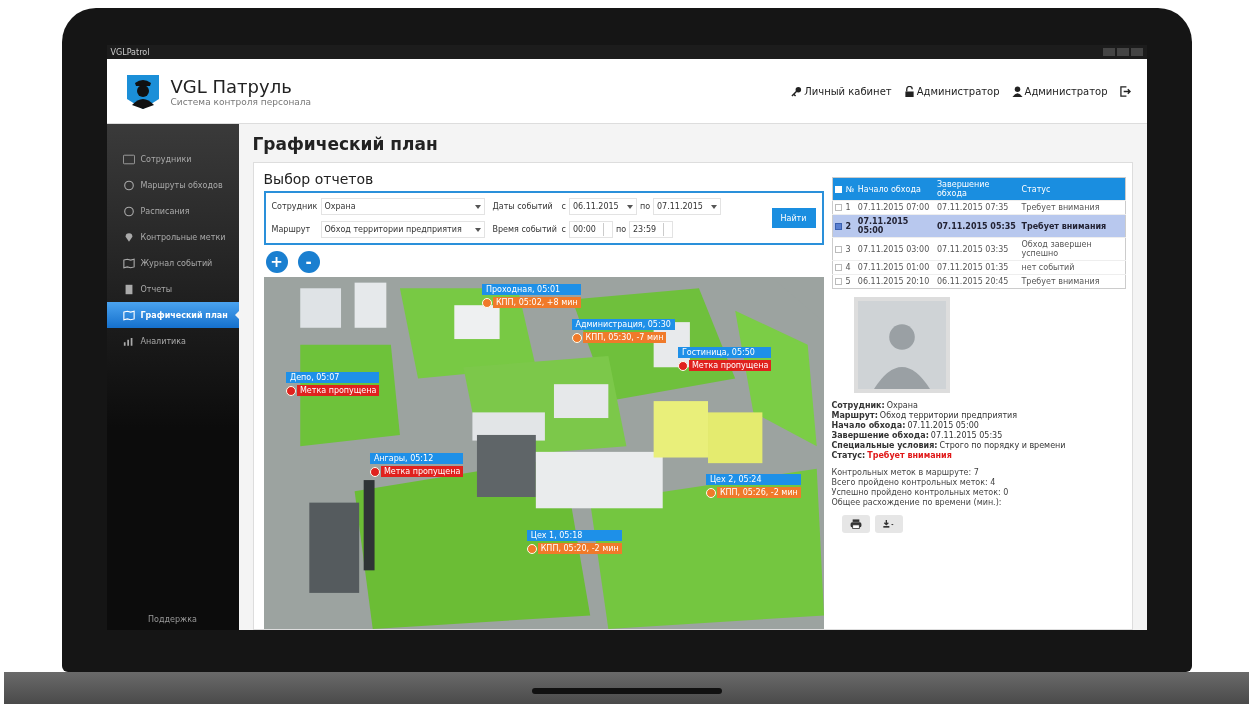 This screenshot has height=704, width=1253. What do you see at coordinates (172, 315) in the screenshot?
I see `sidebar-item: Графический план` at bounding box center [172, 315].